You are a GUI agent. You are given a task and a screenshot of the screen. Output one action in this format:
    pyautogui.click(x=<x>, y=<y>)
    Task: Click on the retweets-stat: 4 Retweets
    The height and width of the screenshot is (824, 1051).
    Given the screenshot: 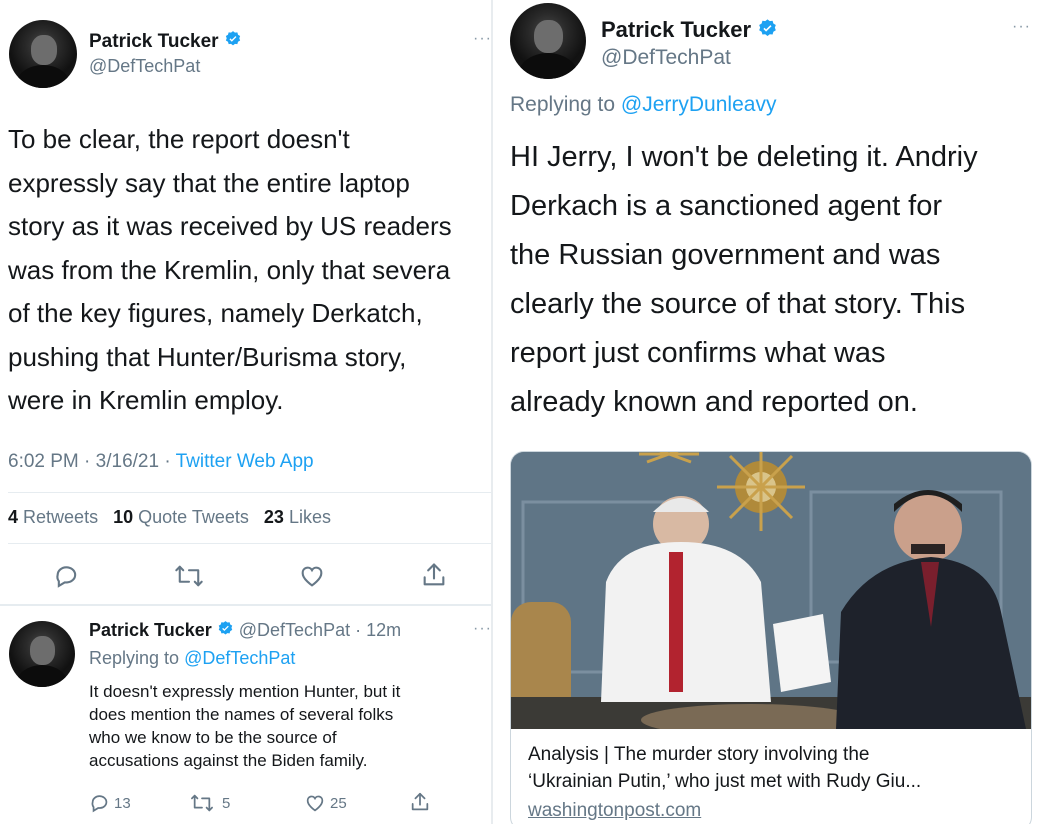 What is the action you would take?
    pyautogui.click(x=53, y=517)
    